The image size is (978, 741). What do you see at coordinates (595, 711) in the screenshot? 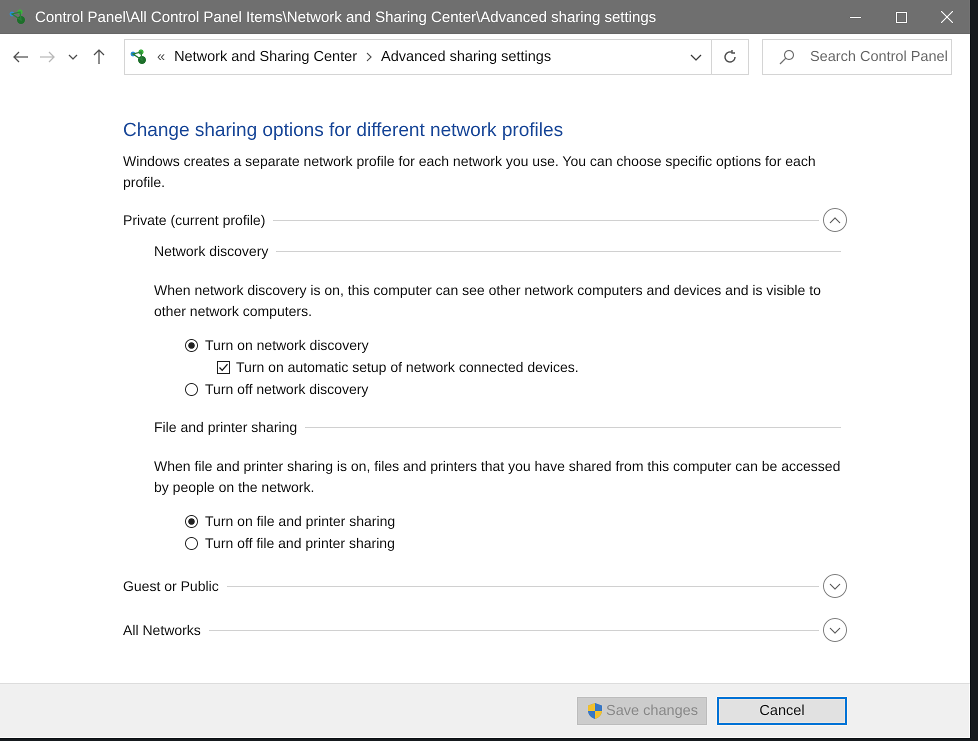
I see `shield-icon` at bounding box center [595, 711].